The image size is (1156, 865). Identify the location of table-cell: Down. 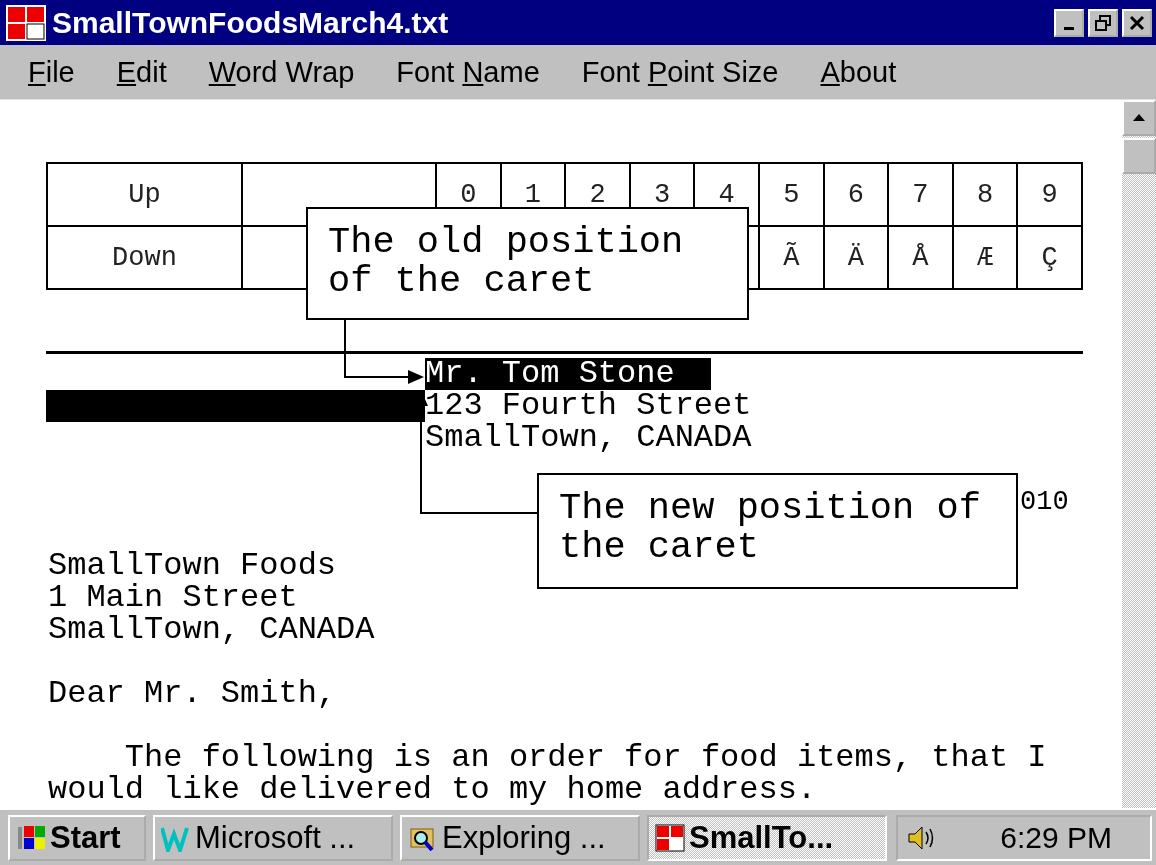
(144, 257).